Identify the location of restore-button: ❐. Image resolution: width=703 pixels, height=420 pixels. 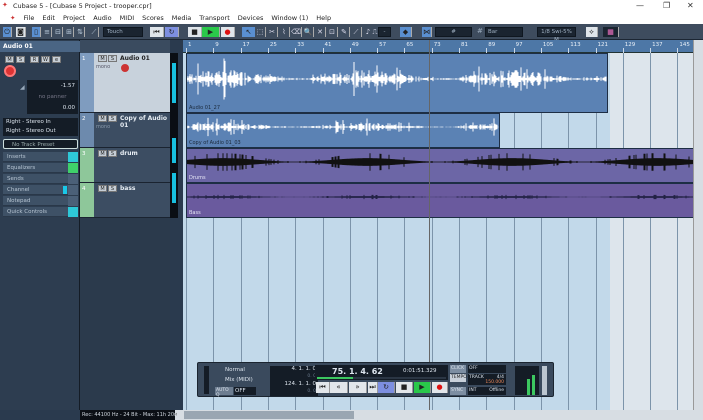
(666, 5).